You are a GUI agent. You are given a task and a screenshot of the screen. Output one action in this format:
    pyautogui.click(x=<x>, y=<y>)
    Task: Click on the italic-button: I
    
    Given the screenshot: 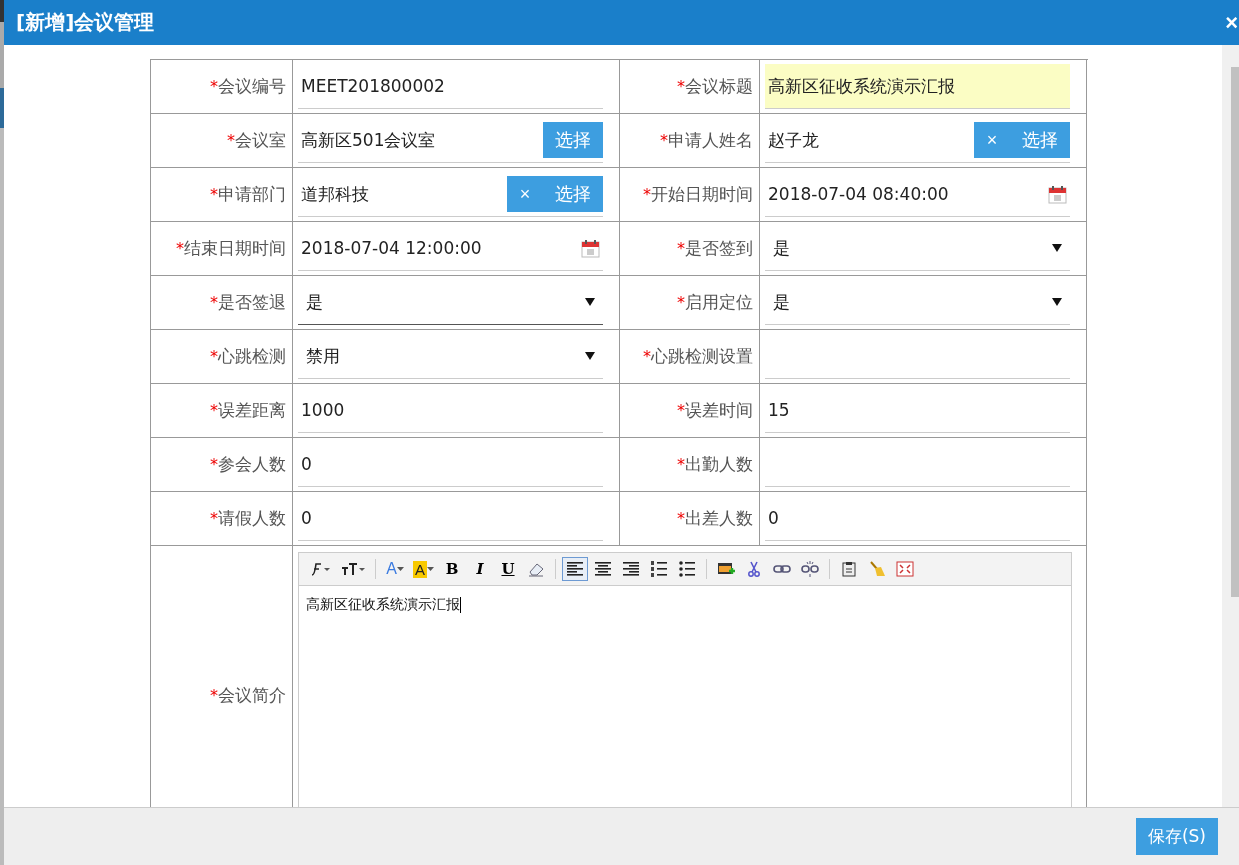 What is the action you would take?
    pyautogui.click(x=480, y=569)
    